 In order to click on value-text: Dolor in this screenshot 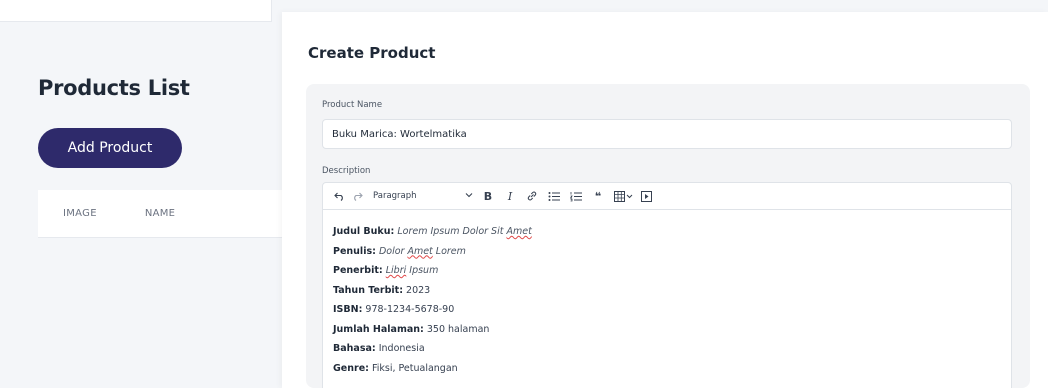, I will do `click(393, 251)`.